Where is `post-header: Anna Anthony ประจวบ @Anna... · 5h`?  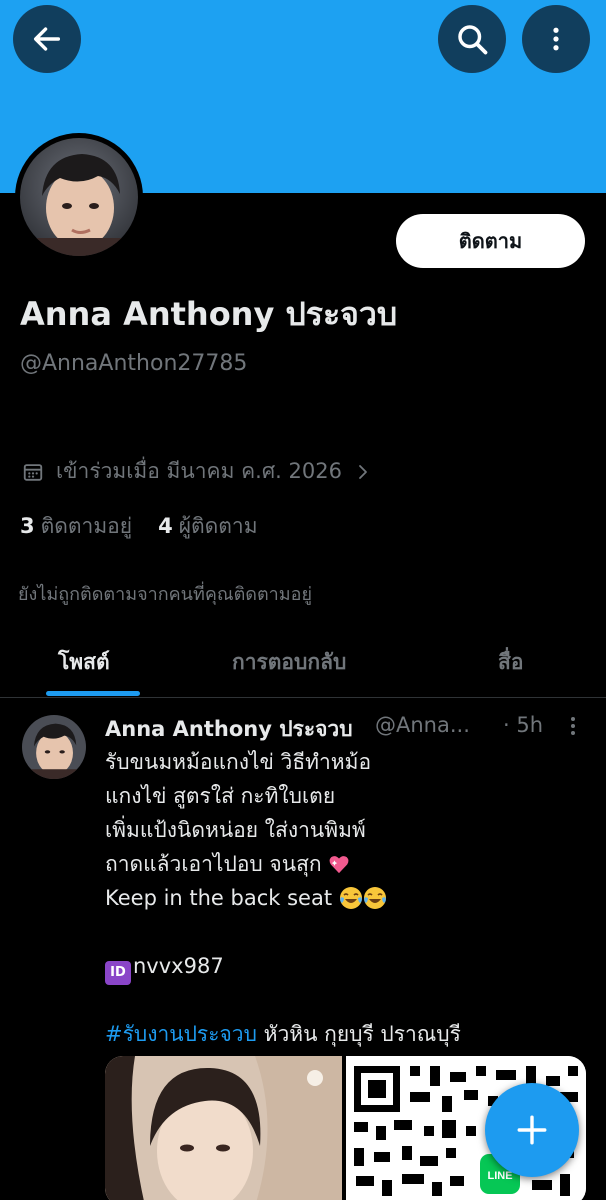 post-header: Anna Anthony ประจวบ @Anna... · 5h is located at coordinates (345, 728).